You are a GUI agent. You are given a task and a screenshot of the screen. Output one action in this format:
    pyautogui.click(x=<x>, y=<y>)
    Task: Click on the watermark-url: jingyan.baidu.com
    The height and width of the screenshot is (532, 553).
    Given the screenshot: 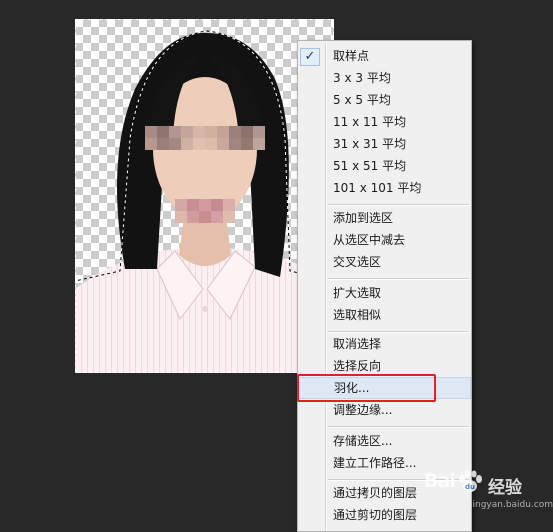 What is the action you would take?
    pyautogui.click(x=511, y=505)
    